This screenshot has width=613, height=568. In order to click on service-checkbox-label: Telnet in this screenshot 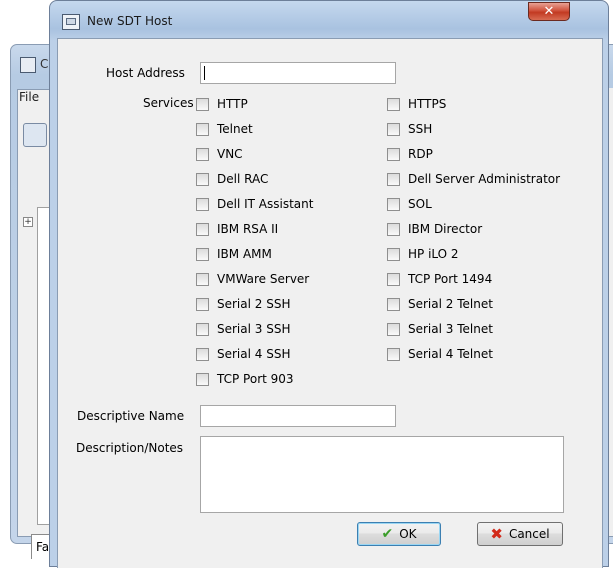, I will do `click(235, 129)`.